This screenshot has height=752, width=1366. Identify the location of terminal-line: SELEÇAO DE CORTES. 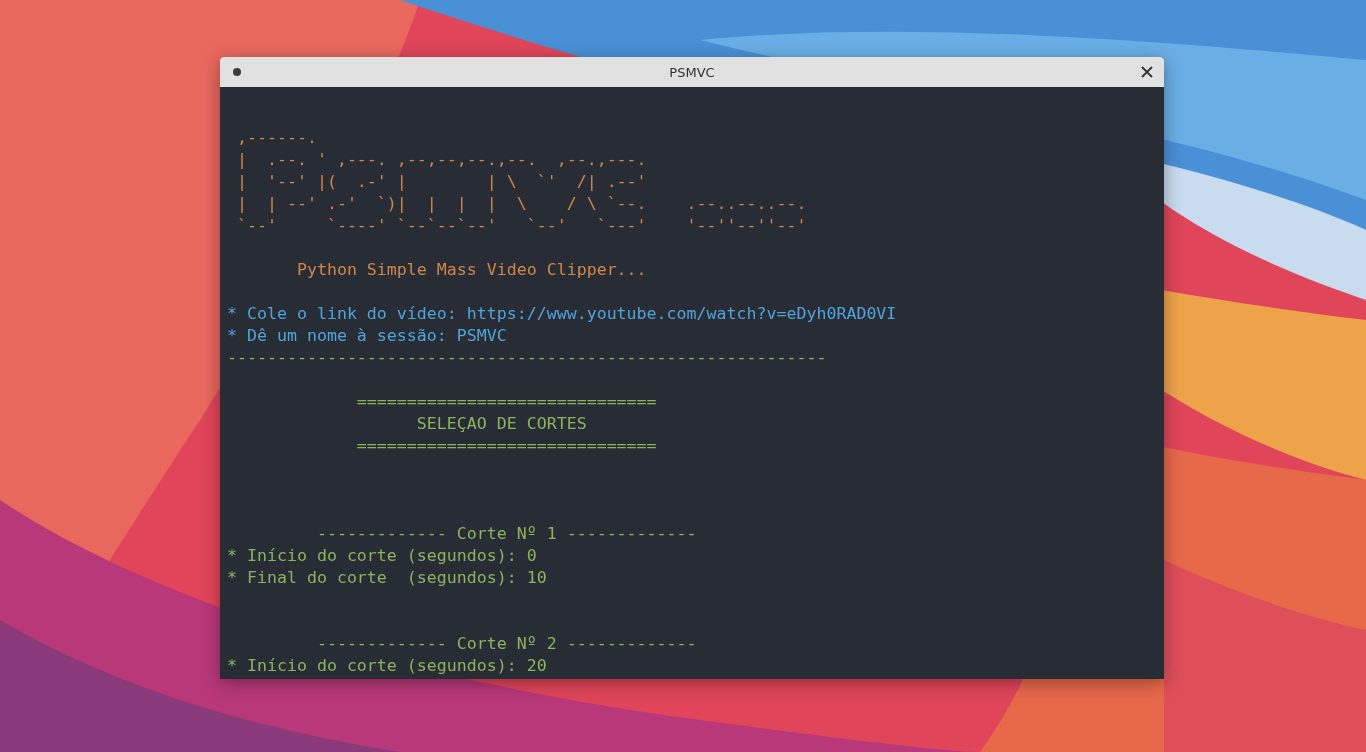
(501, 423).